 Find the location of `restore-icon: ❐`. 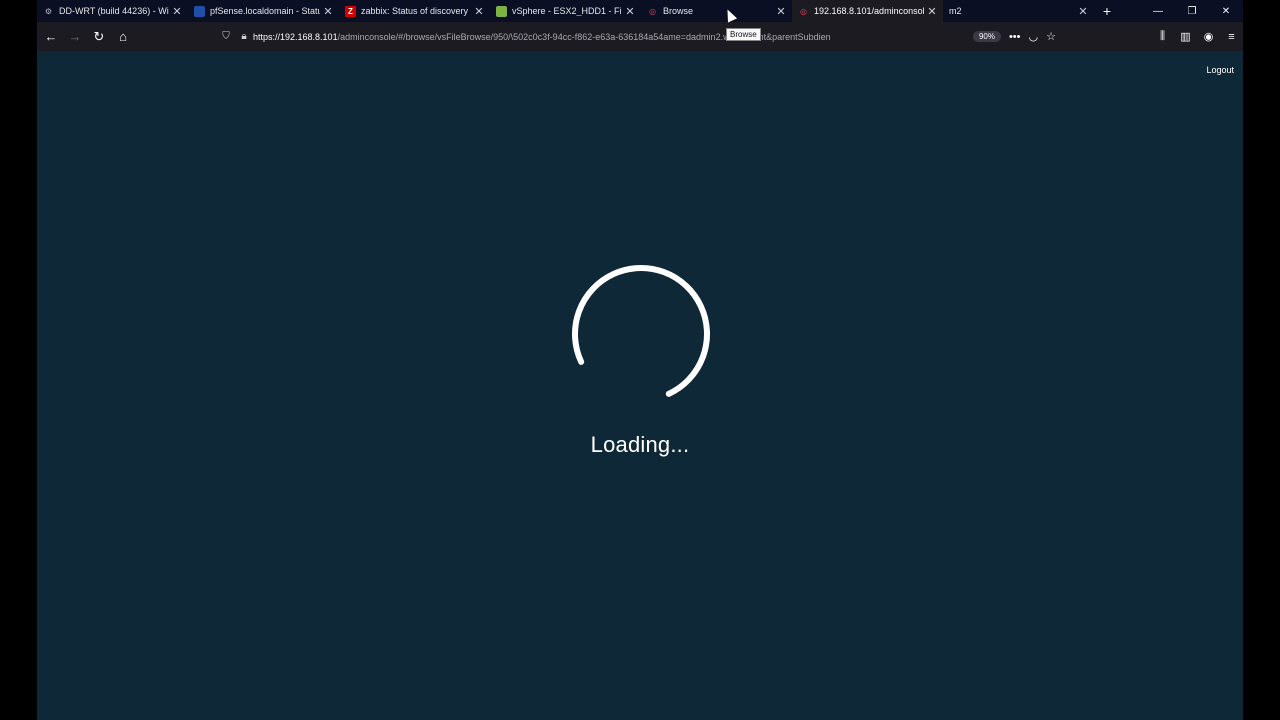

restore-icon: ❐ is located at coordinates (1192, 11).